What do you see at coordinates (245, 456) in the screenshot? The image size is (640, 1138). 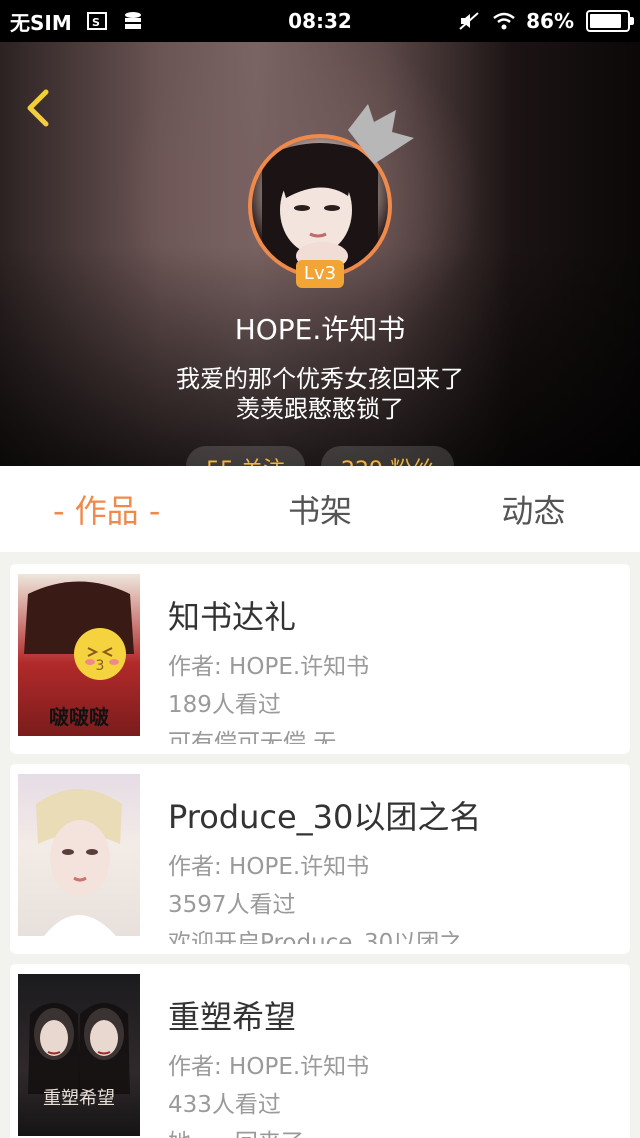 I see `following-count: 55 关注` at bounding box center [245, 456].